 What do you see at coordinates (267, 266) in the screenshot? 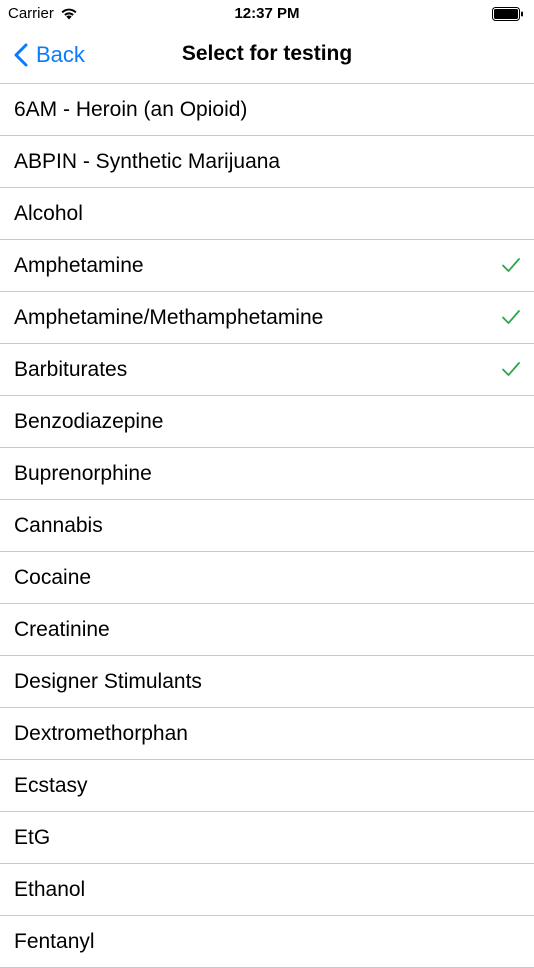
I see `list-item: Amphetamine` at bounding box center [267, 266].